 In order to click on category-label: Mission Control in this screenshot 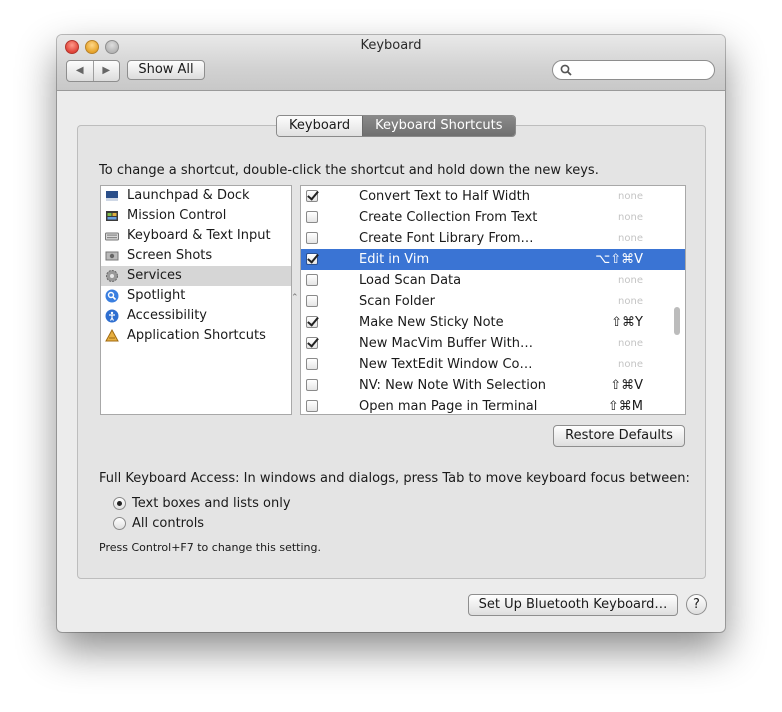, I will do `click(177, 215)`.